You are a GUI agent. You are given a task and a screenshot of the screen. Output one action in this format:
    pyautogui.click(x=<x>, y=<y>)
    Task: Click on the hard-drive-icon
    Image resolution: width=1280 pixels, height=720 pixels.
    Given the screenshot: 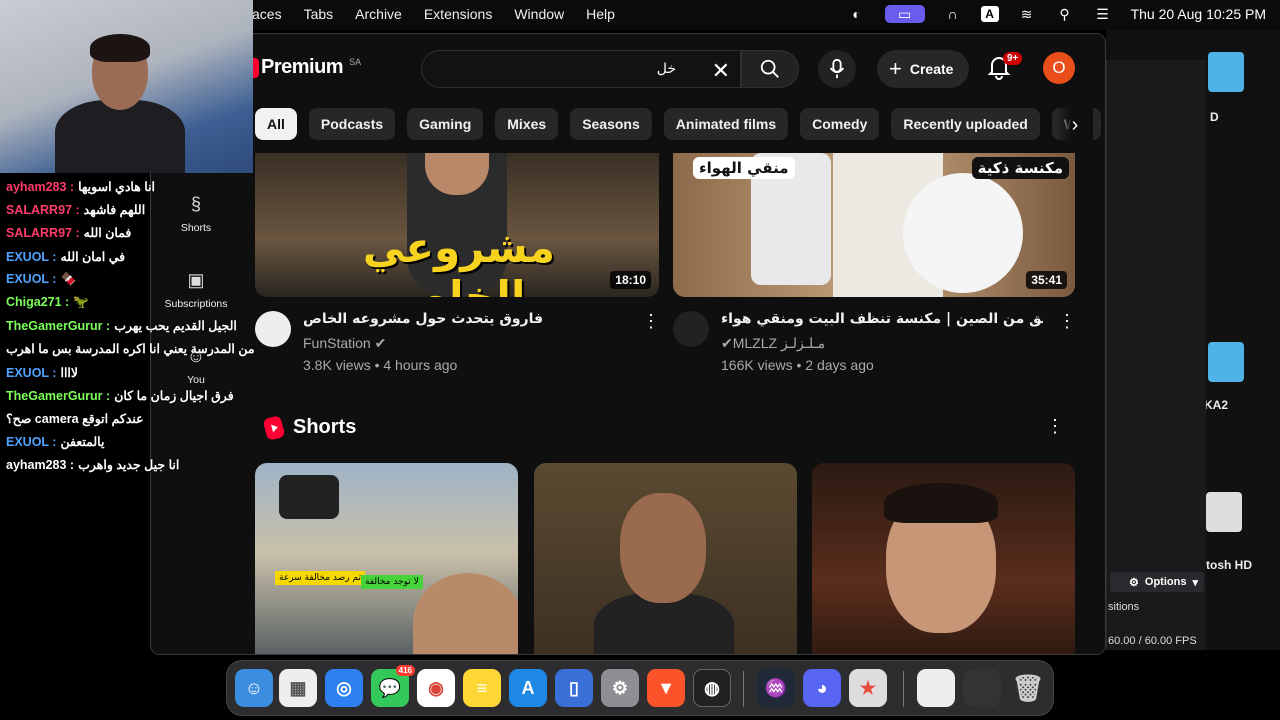 What is the action you would take?
    pyautogui.click(x=1224, y=512)
    